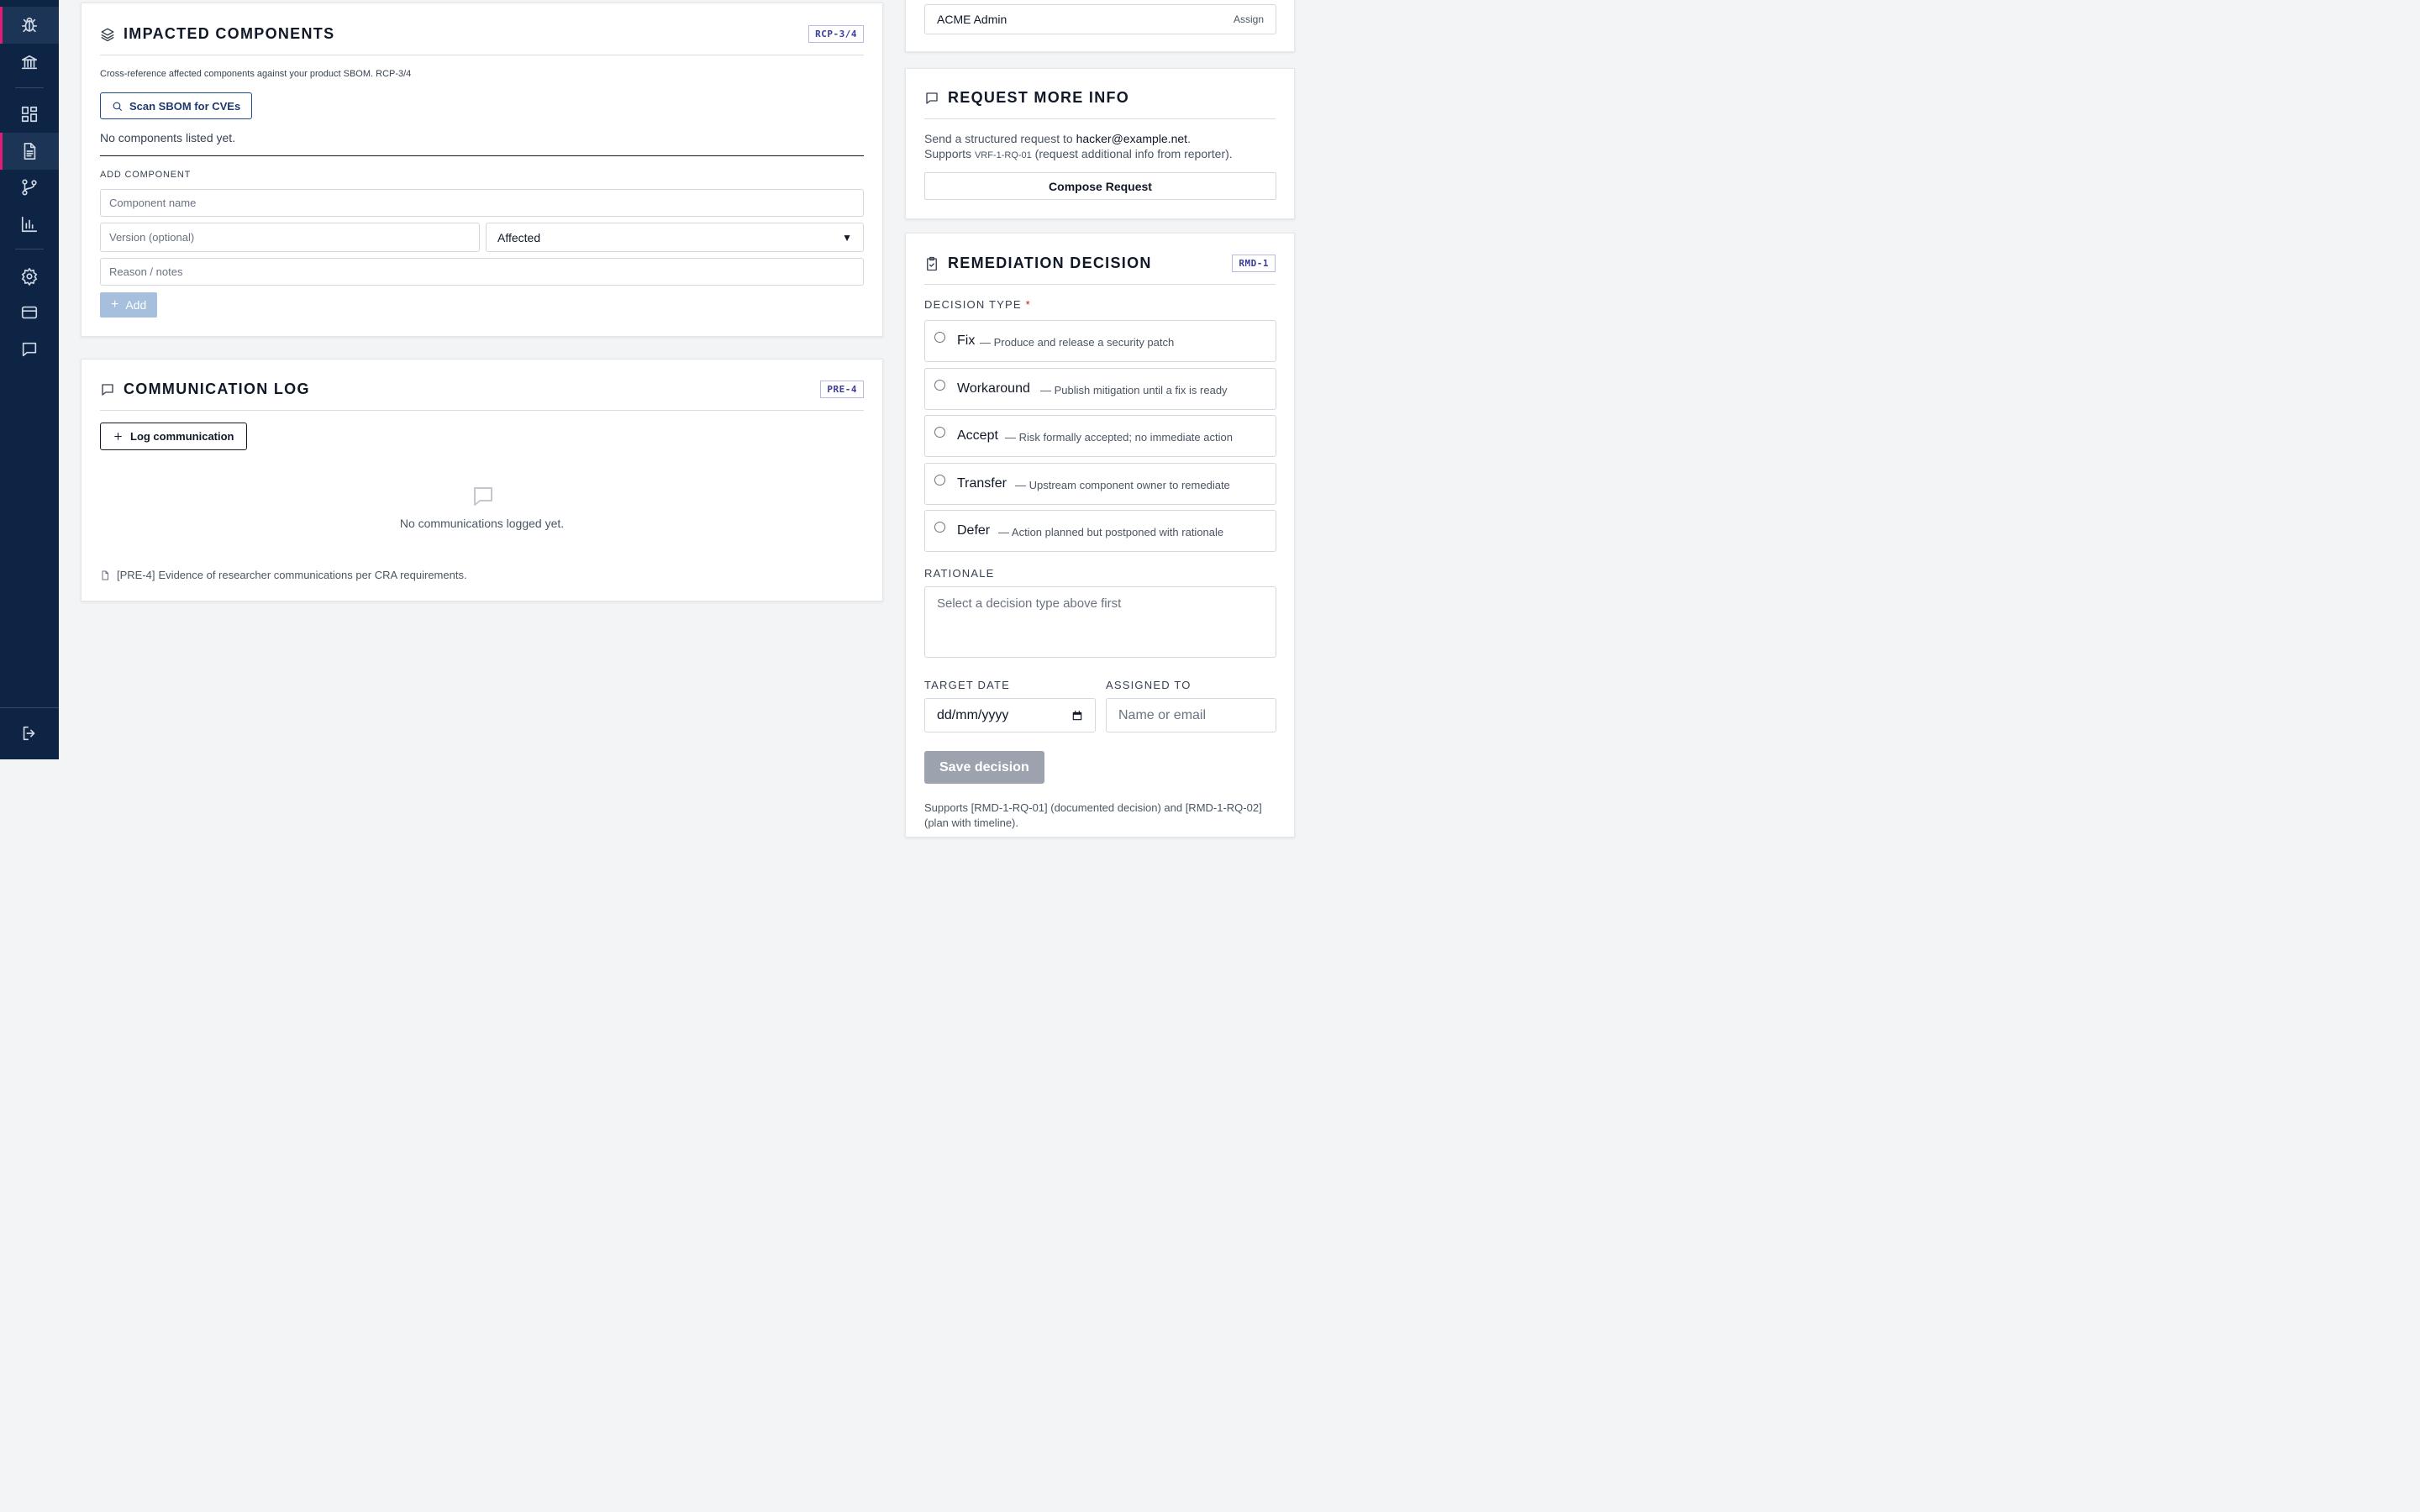 Image resolution: width=2420 pixels, height=1512 pixels. Describe the element at coordinates (1100, 622) in the screenshot. I see `rationale-textarea: Select a decision type above first` at that location.